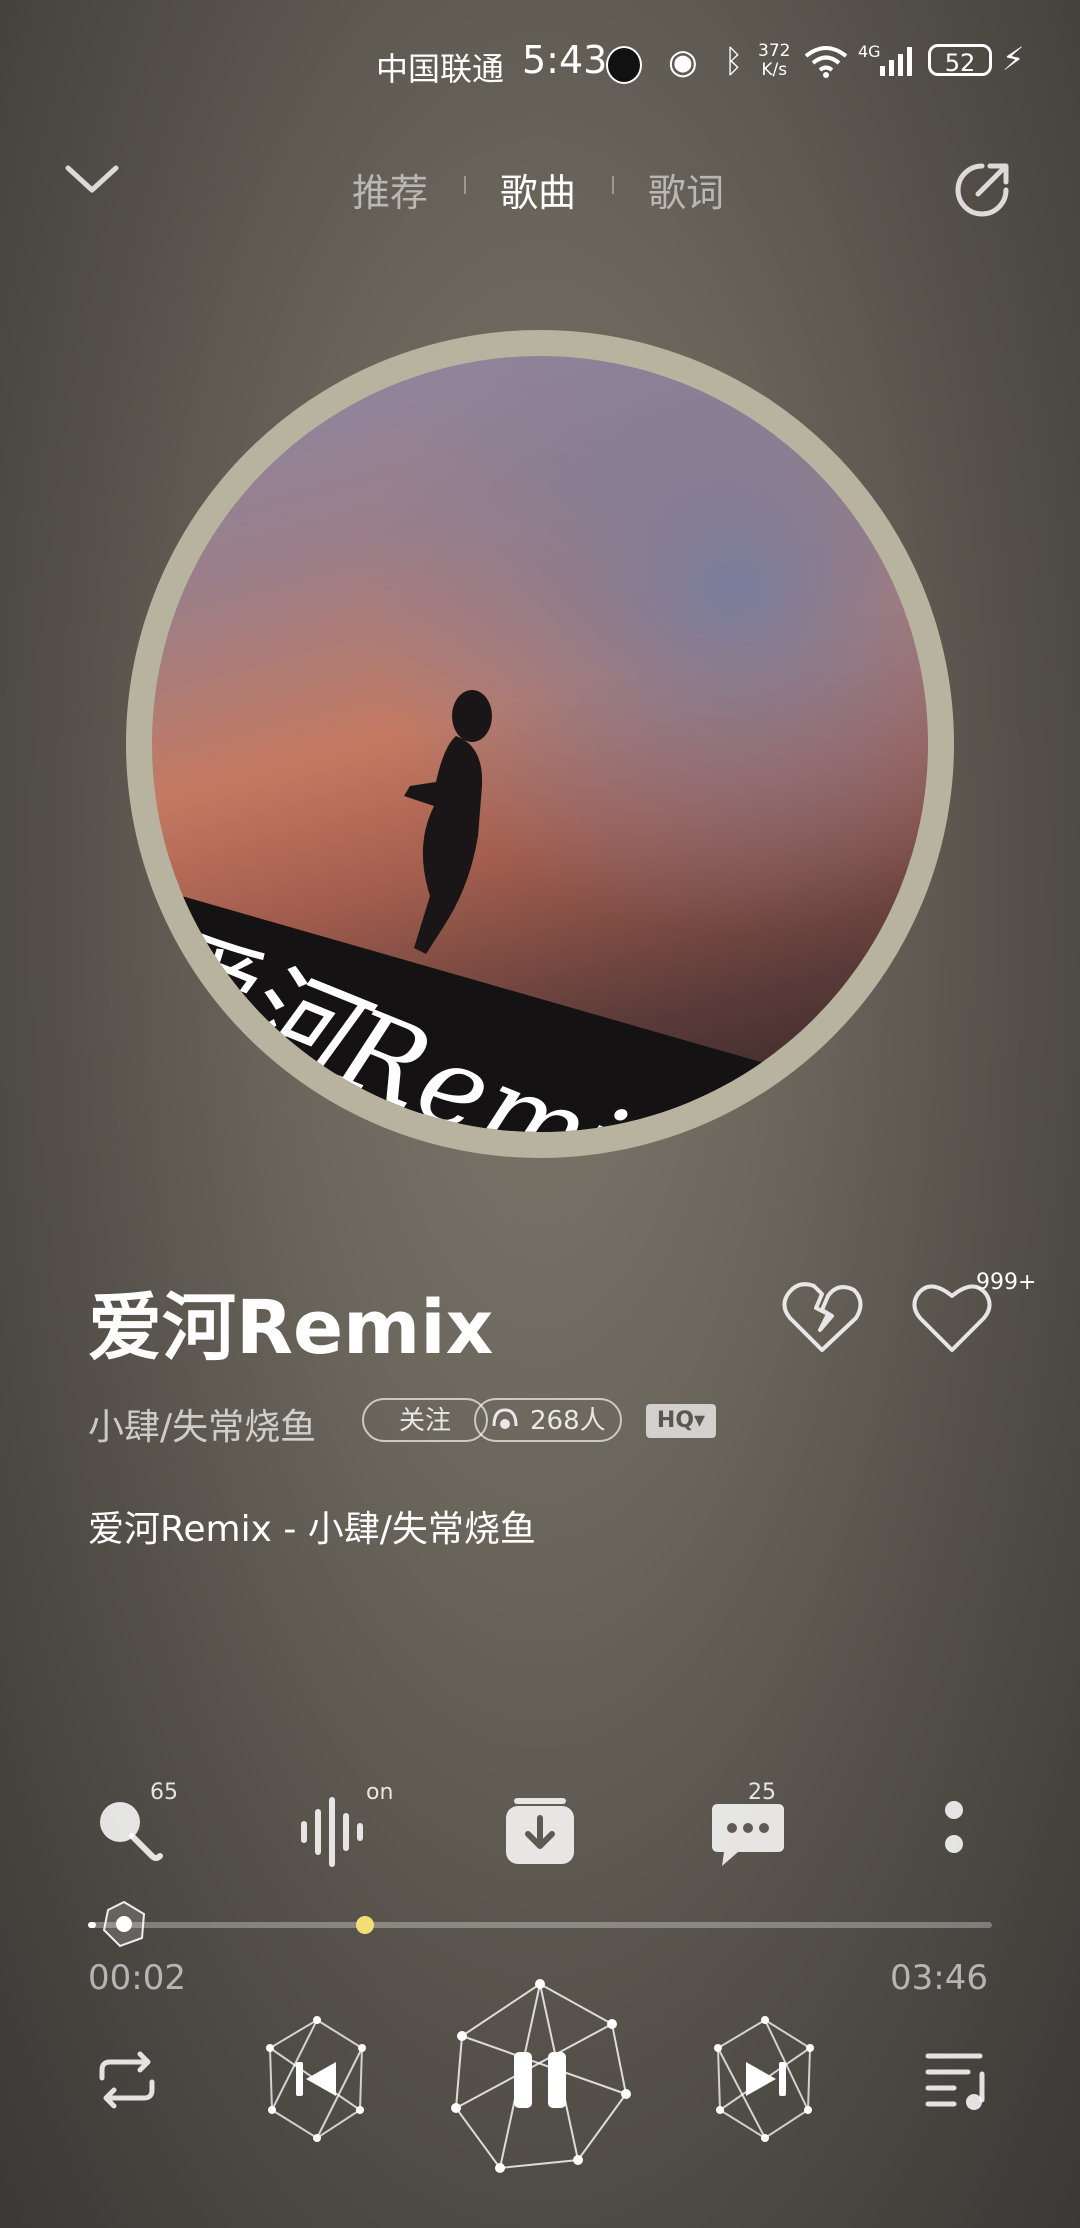 The width and height of the screenshot is (1080, 2228). Describe the element at coordinates (538, 189) in the screenshot. I see `tab-song: 歌曲` at that location.